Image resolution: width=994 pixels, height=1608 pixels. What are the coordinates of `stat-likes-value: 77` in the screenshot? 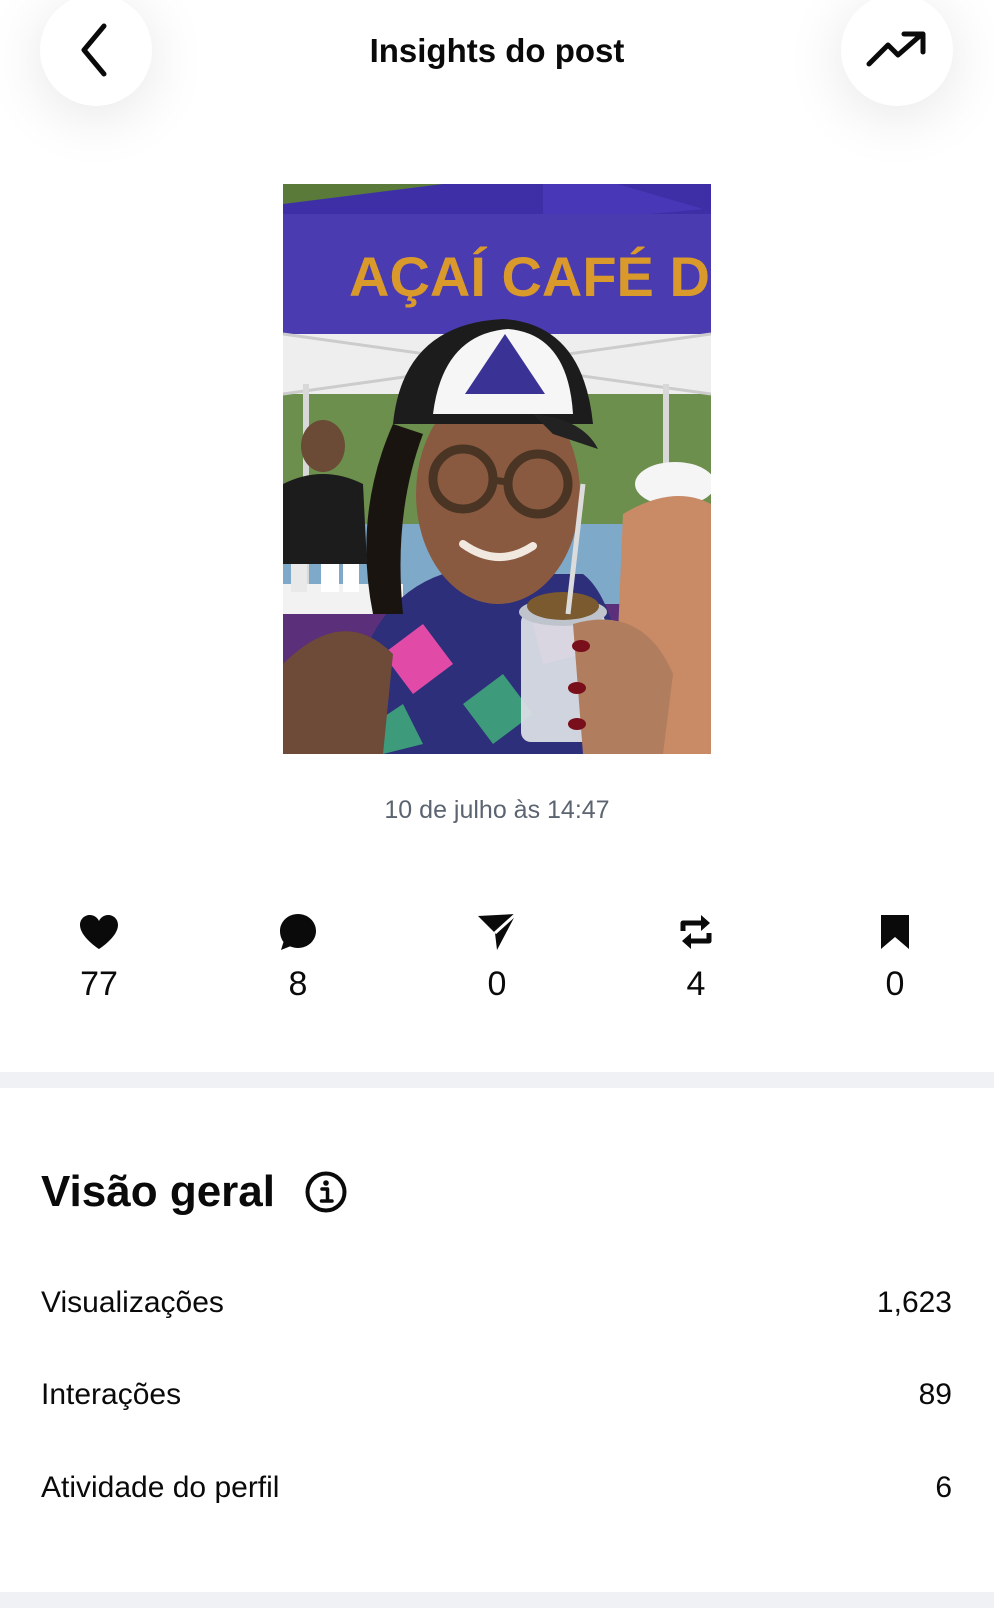 It's located at (99, 984).